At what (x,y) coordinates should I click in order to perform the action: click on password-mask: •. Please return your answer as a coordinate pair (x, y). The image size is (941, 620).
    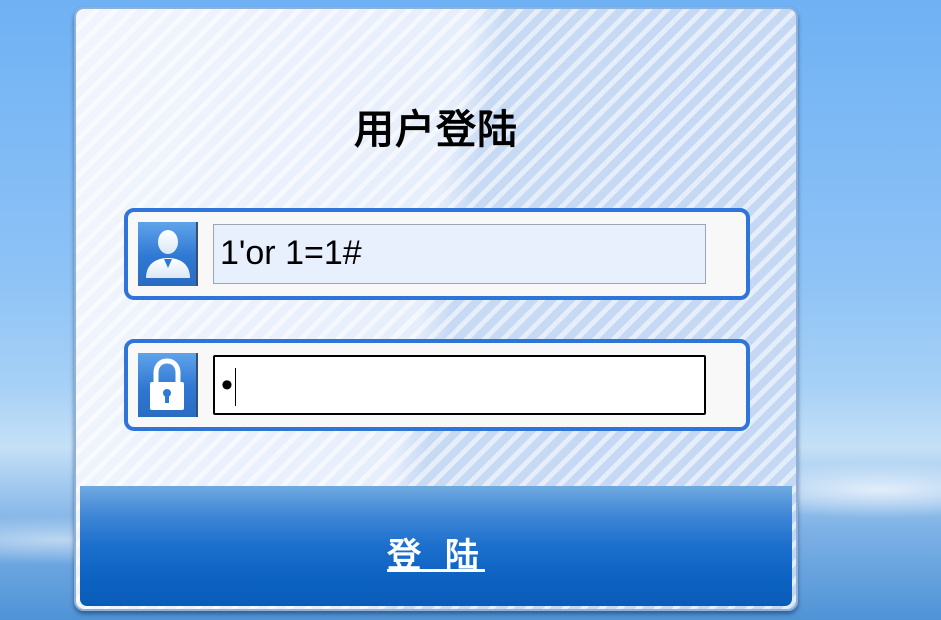
    Looking at the image, I should click on (227, 385).